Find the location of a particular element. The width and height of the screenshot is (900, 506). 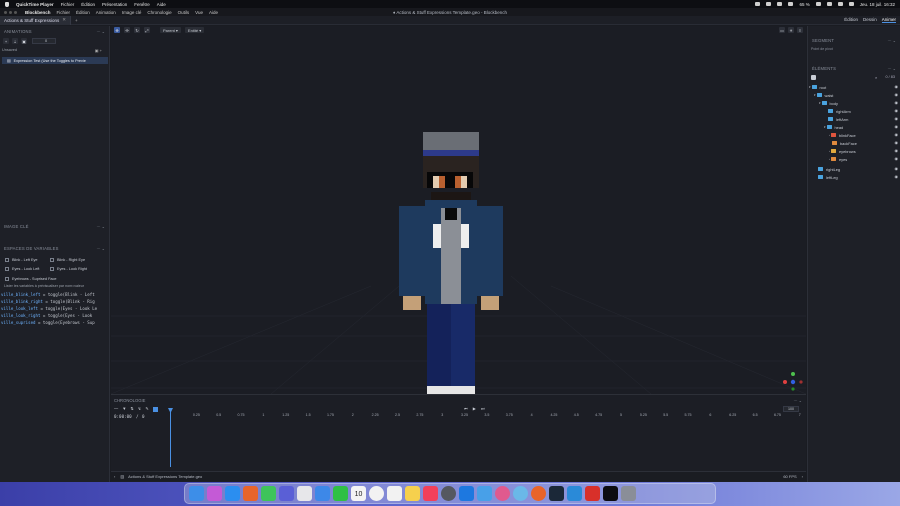

apple-icon is located at coordinates (7, 4).